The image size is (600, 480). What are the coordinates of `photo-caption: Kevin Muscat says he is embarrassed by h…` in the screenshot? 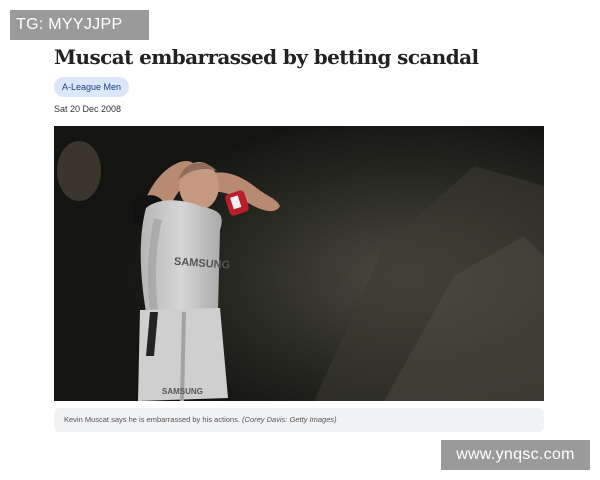 It's located at (299, 420).